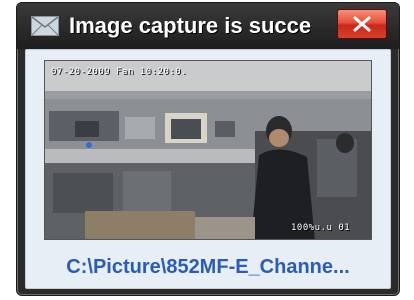  I want to click on close-button, so click(362, 24).